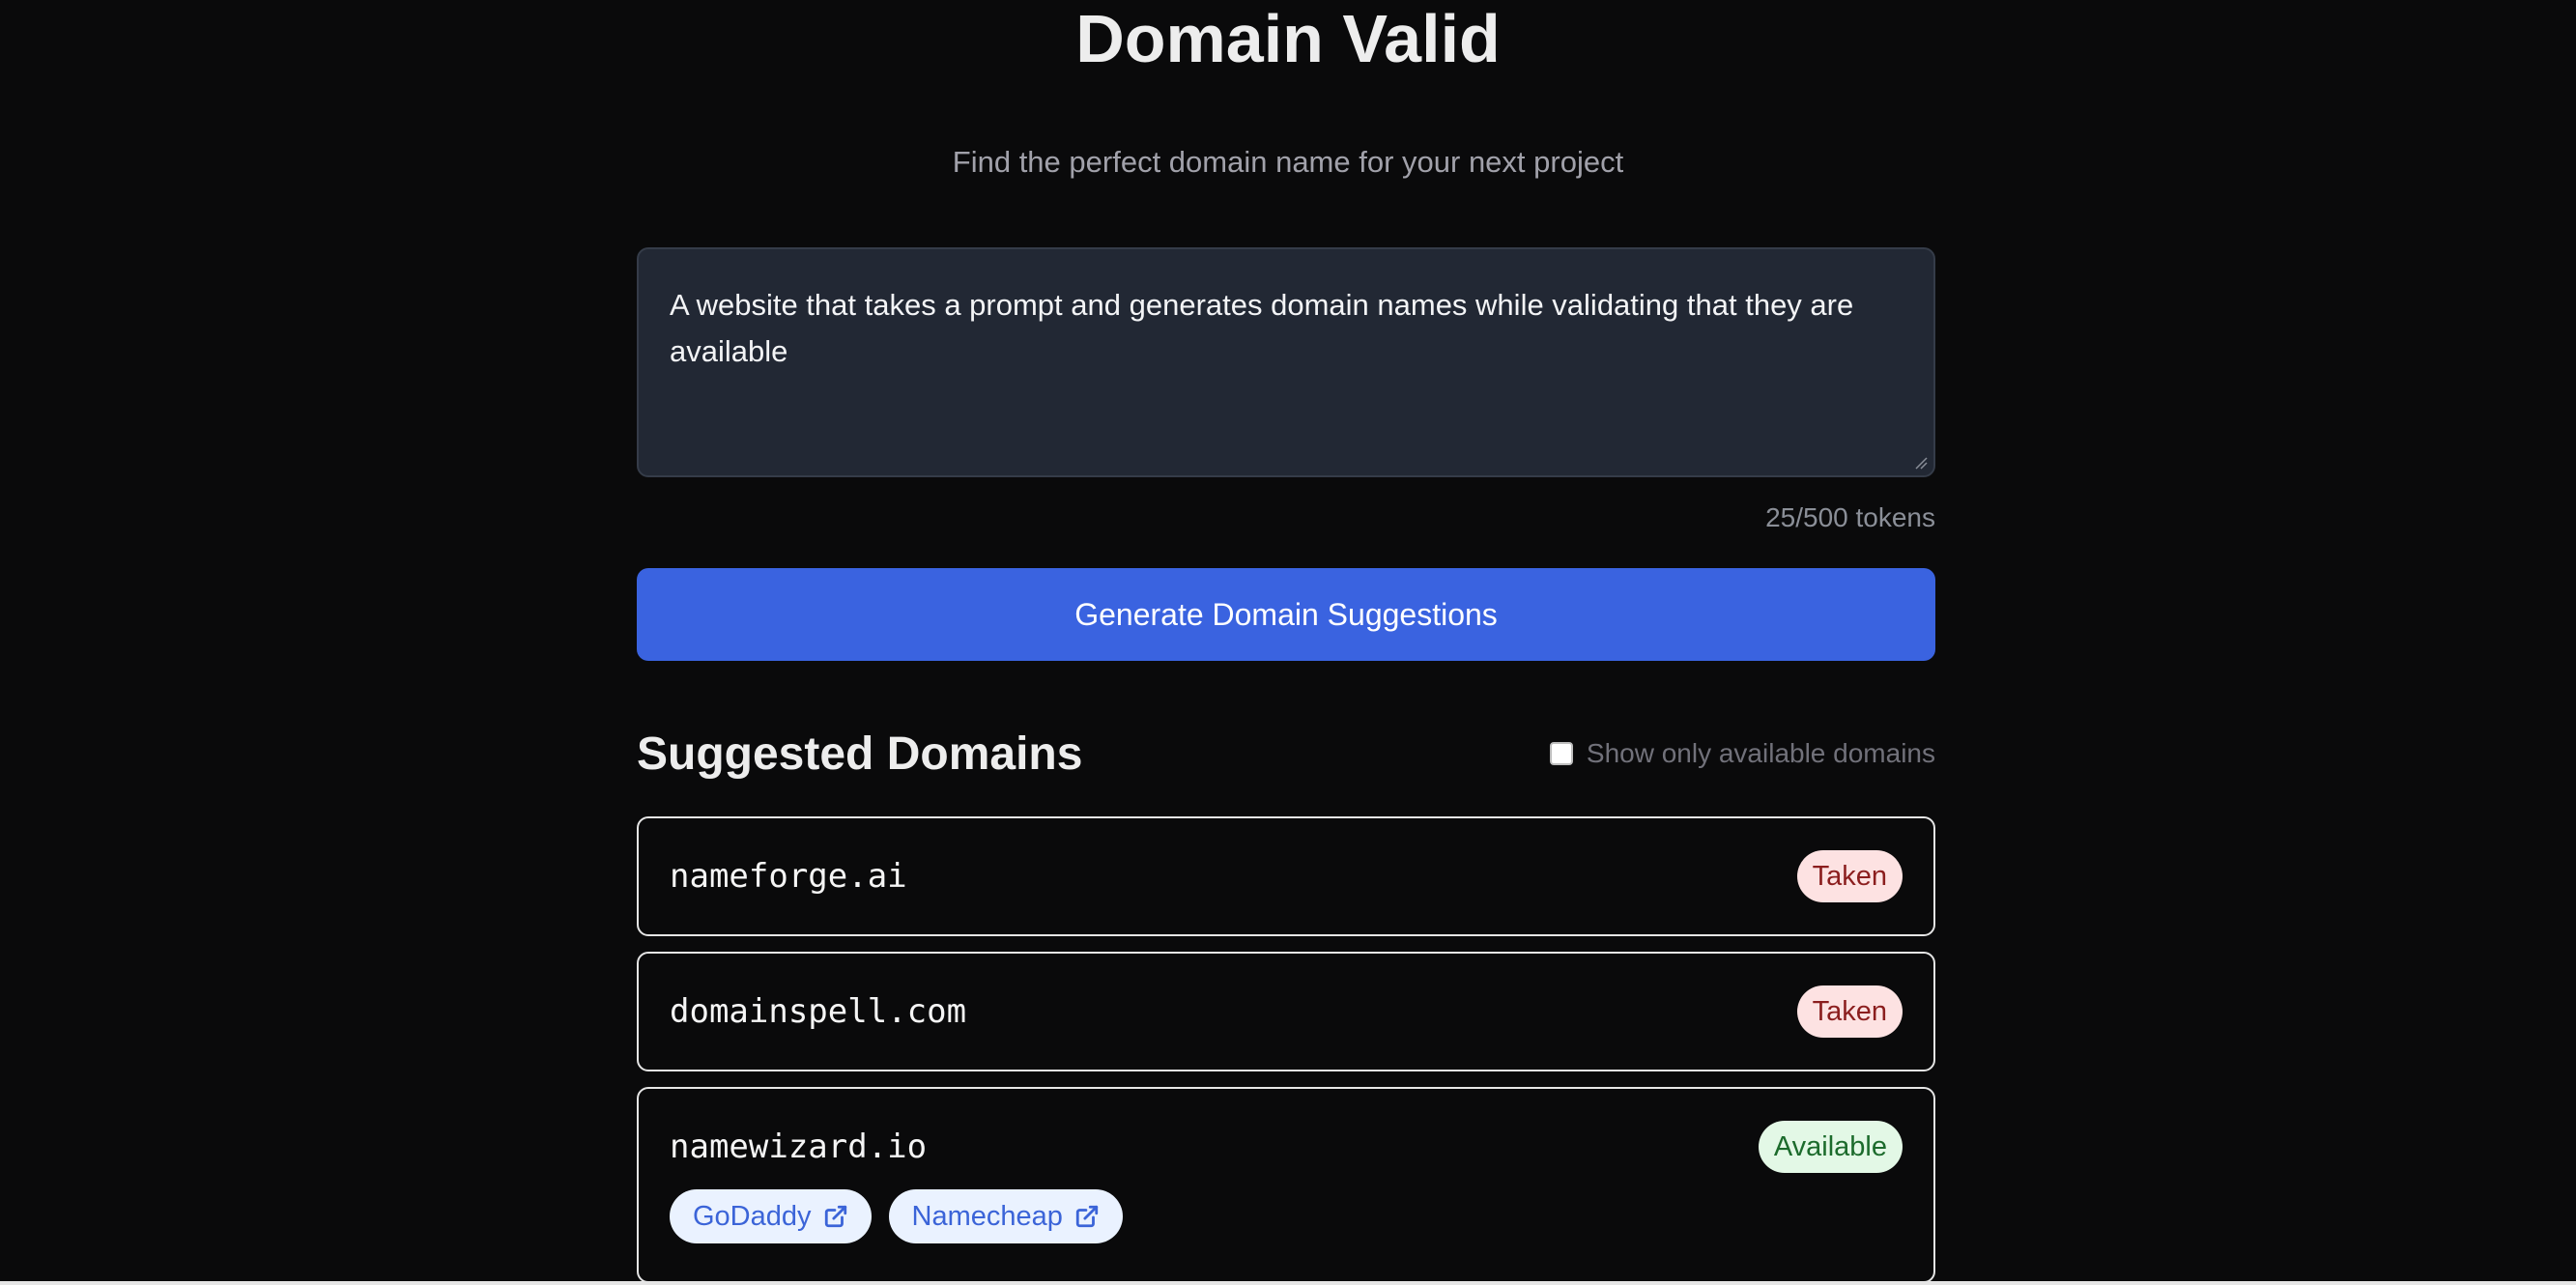 This screenshot has height=1285, width=2576. Describe the element at coordinates (1286, 876) in the screenshot. I see `domain-card: nameforge.ai Taken` at that location.